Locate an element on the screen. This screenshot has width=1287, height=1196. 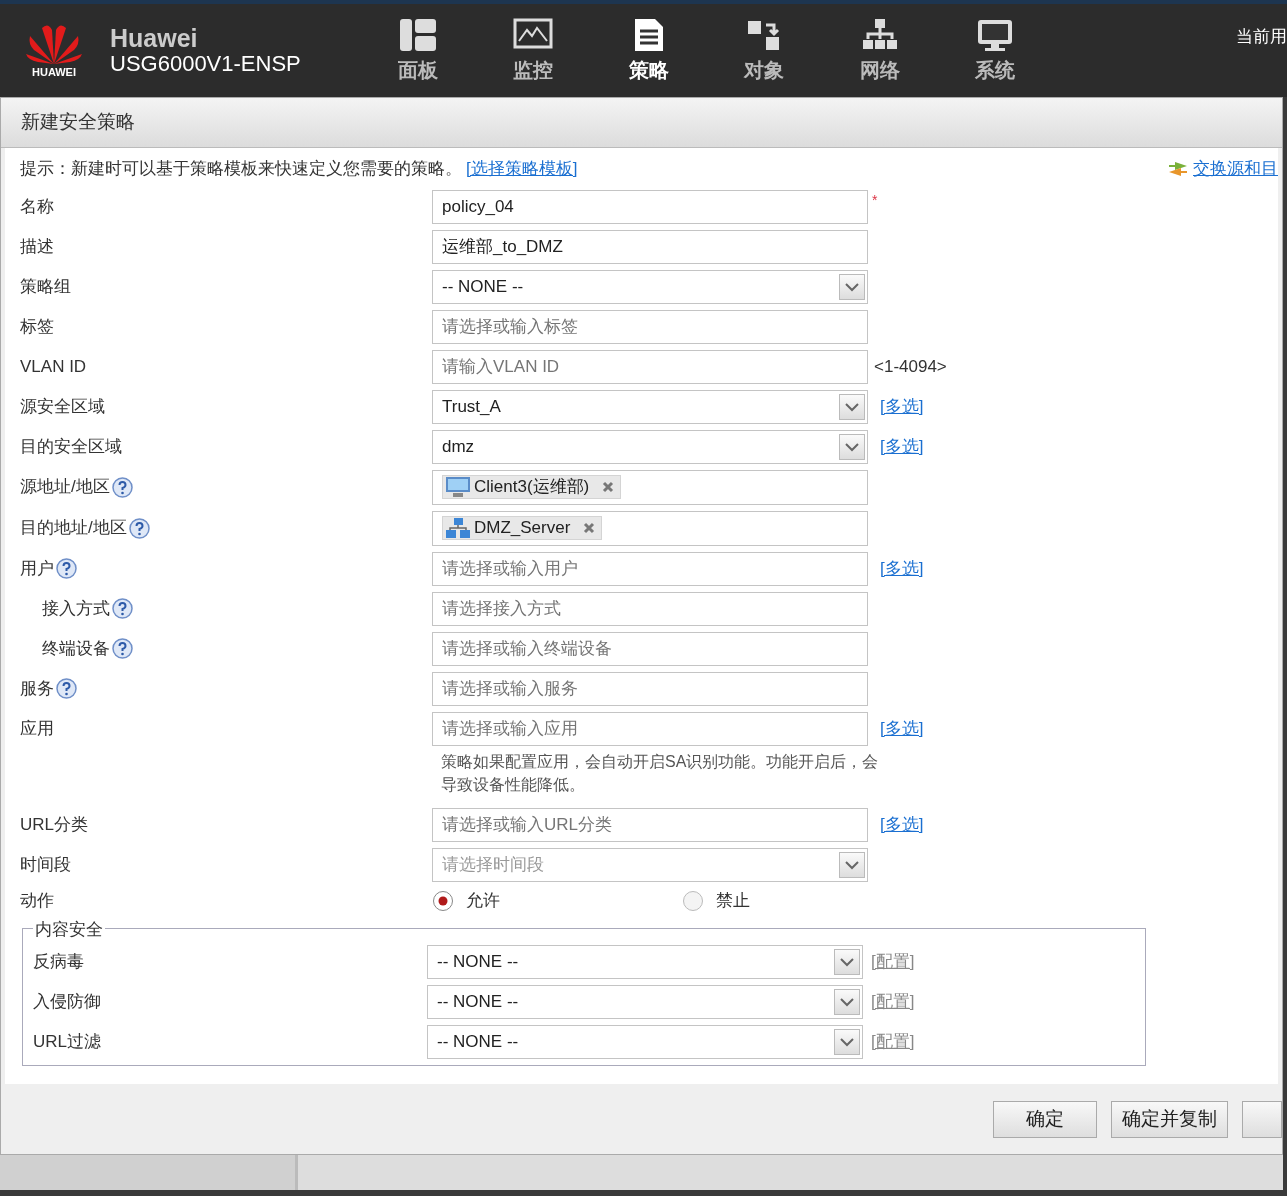
nav-tab: 监控 is located at coordinates (533, 50).